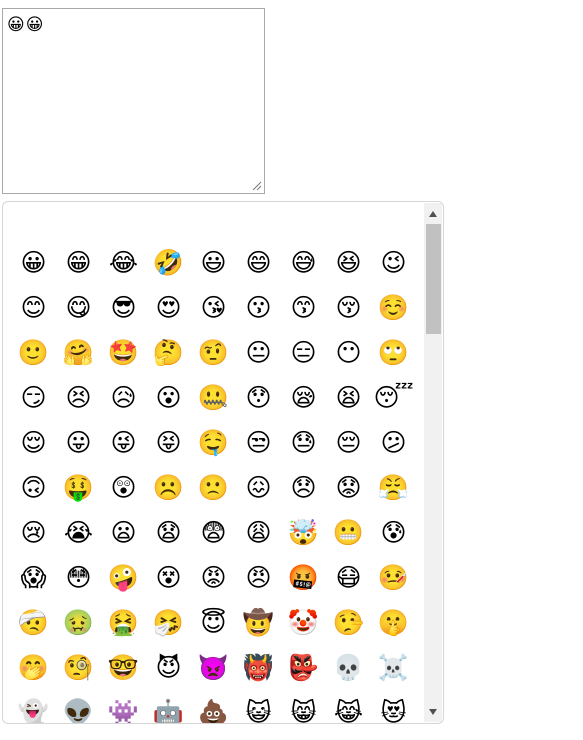  What do you see at coordinates (123, 262) in the screenshot?
I see `emoji-option: 😂` at bounding box center [123, 262].